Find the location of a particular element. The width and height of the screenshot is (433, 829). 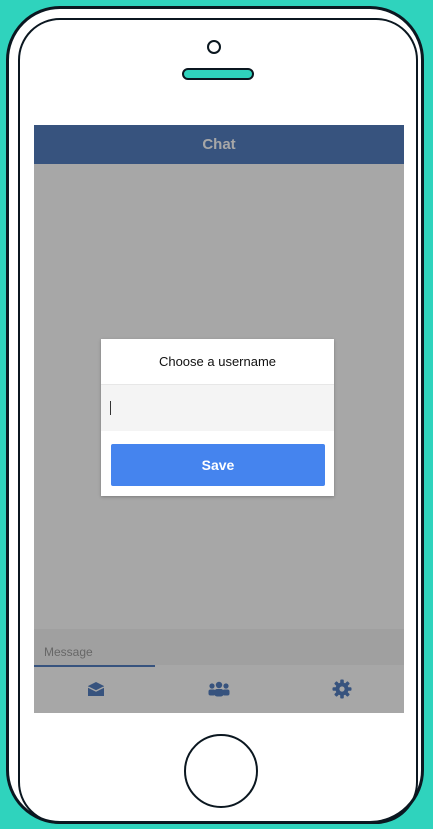

dialog-title: Choose a username is located at coordinates (217, 362).